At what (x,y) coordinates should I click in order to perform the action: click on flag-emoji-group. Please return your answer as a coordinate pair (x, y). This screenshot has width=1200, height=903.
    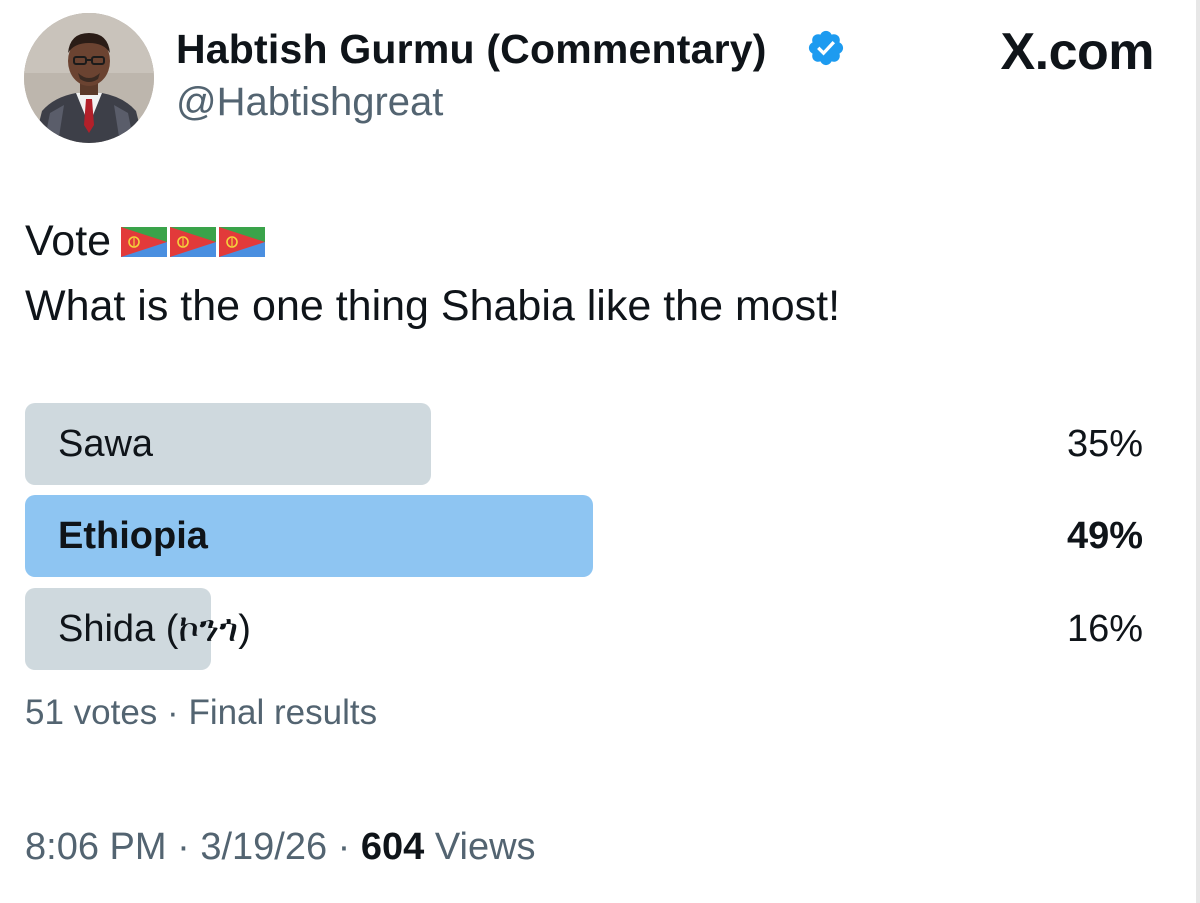
    Looking at the image, I should click on (193, 241).